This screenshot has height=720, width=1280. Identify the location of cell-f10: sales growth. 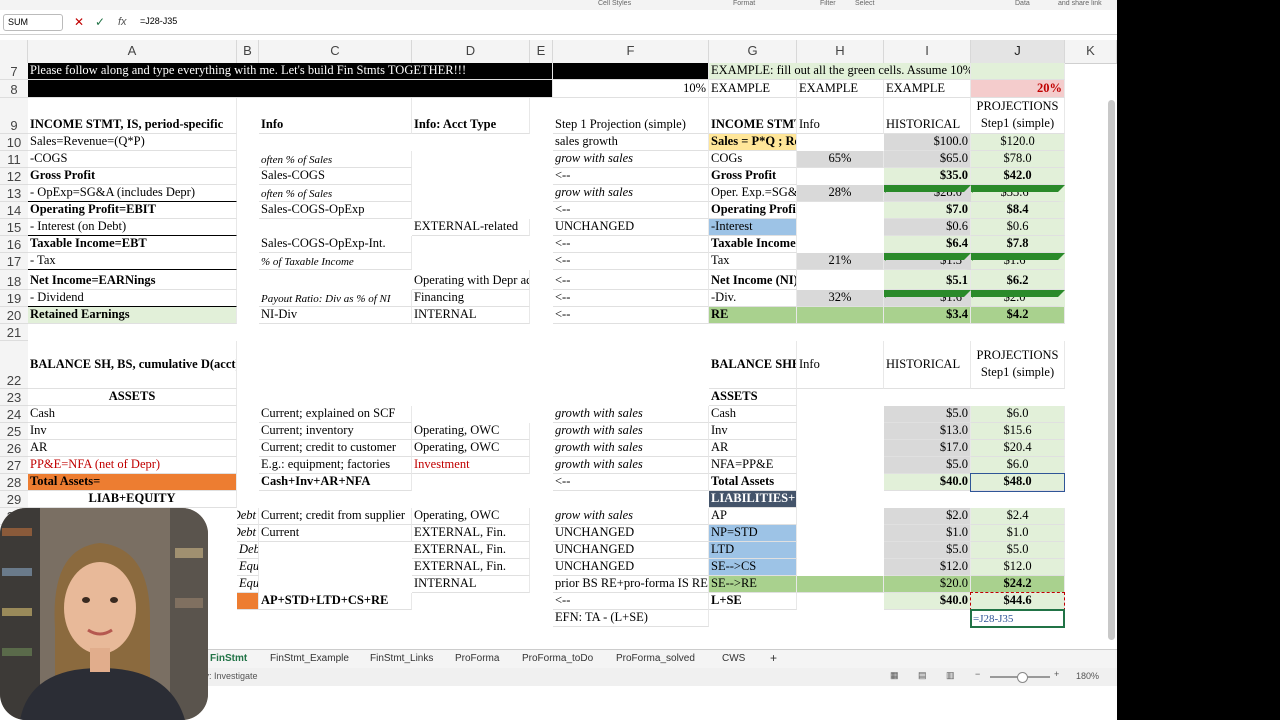
(631, 142).